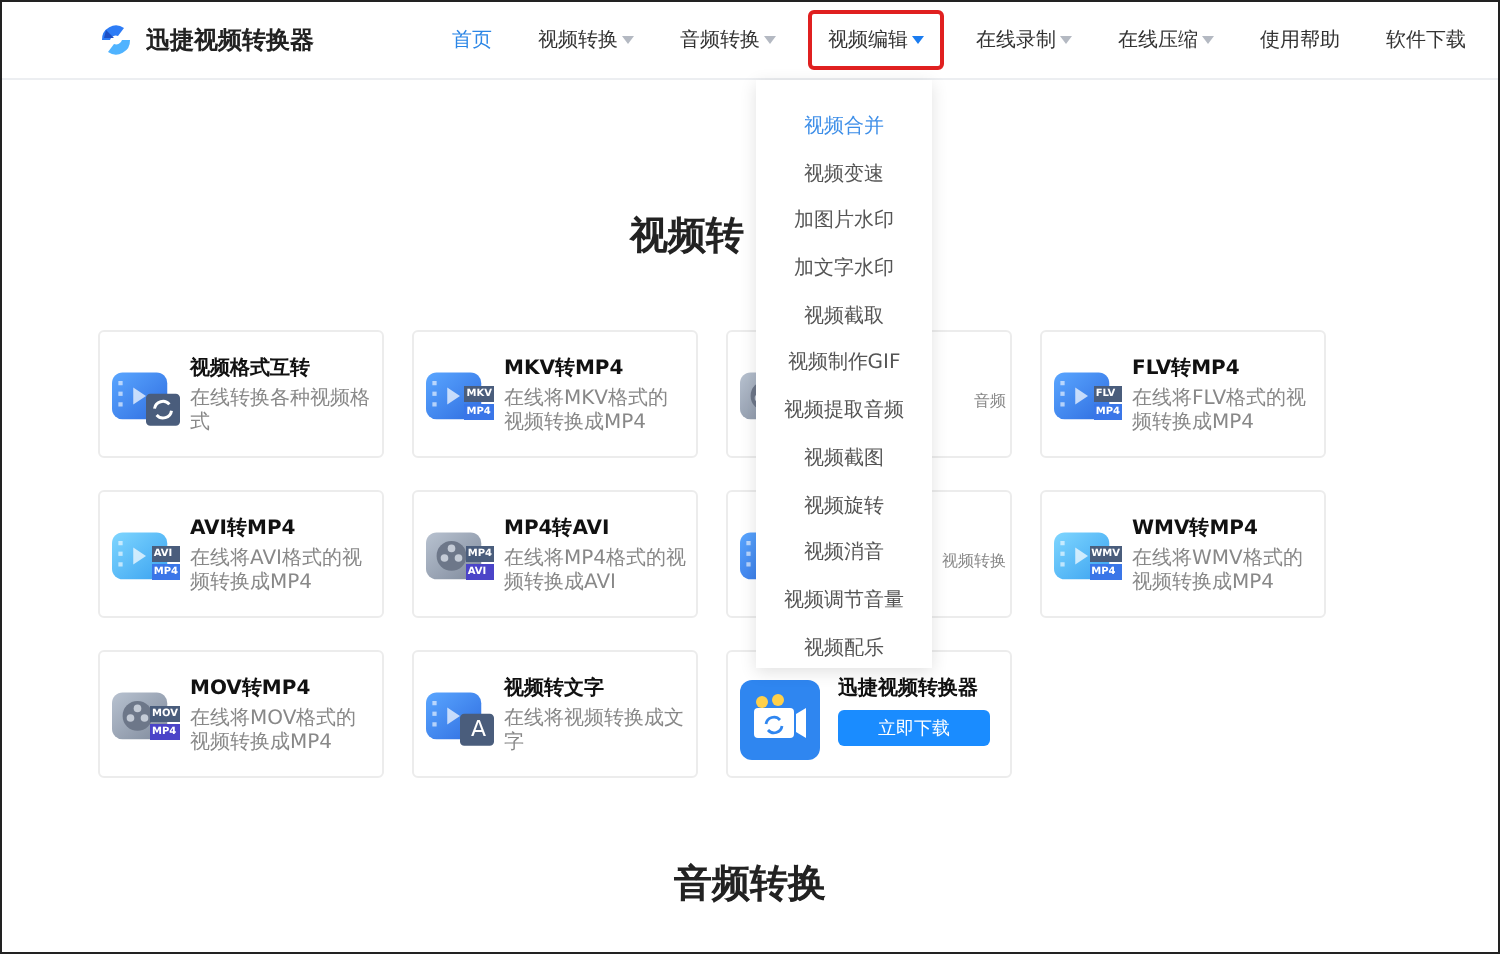 This screenshot has height=954, width=1500. Describe the element at coordinates (1024, 40) in the screenshot. I see `nav-link: 在线录制` at that location.